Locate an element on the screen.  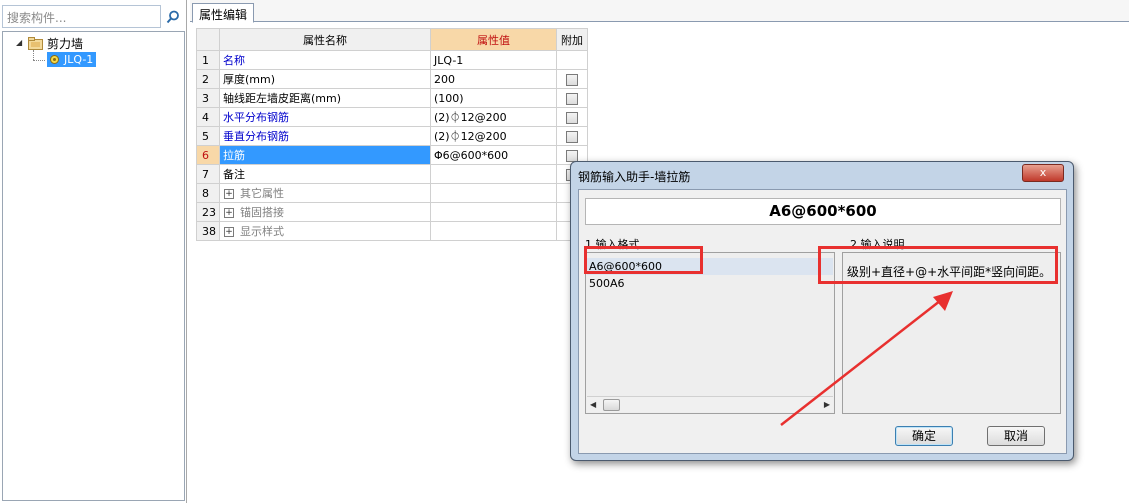
group-label: 显示样式 is located at coordinates (262, 231).